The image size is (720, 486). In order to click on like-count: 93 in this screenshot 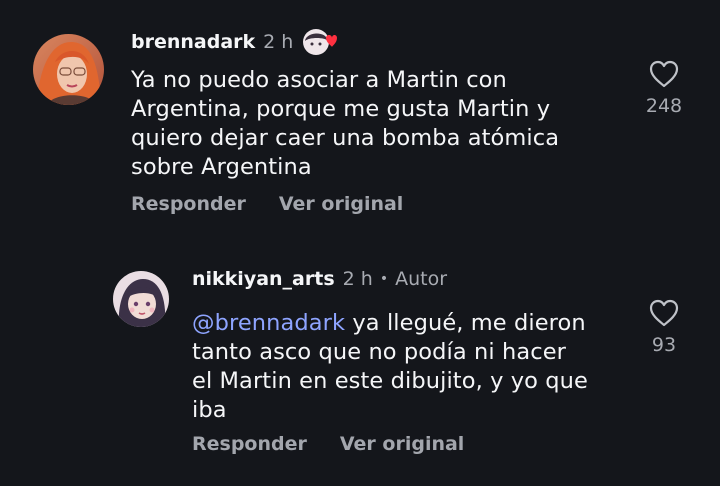, I will do `click(664, 345)`.